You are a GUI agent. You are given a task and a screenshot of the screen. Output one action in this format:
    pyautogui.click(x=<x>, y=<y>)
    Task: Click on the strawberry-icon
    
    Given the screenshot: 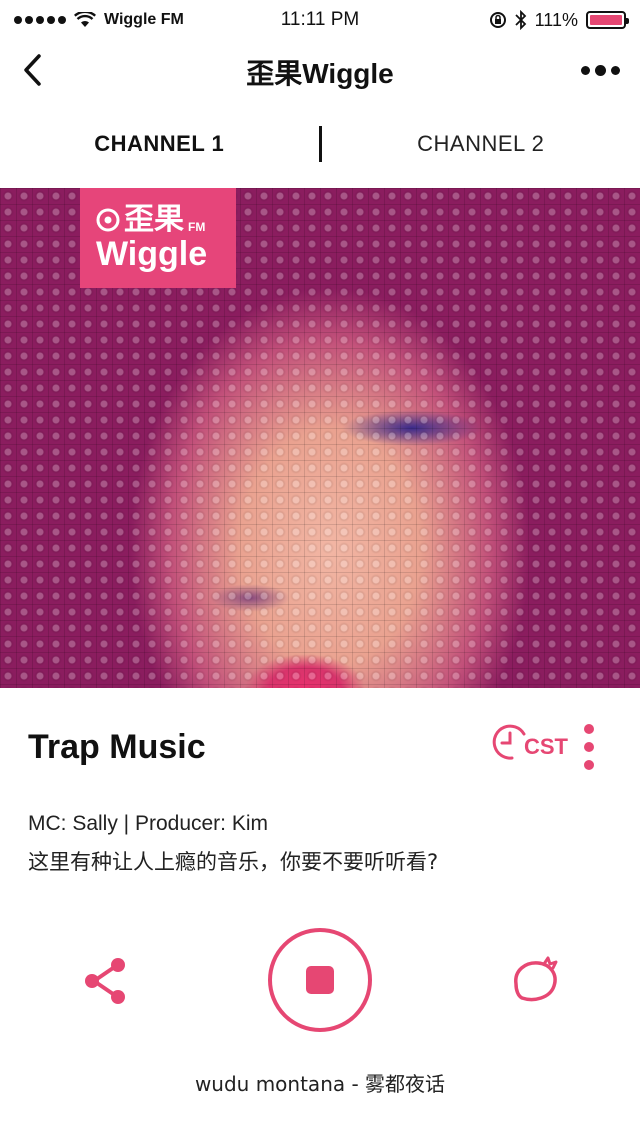 What is the action you would take?
    pyautogui.click(x=536, y=979)
    